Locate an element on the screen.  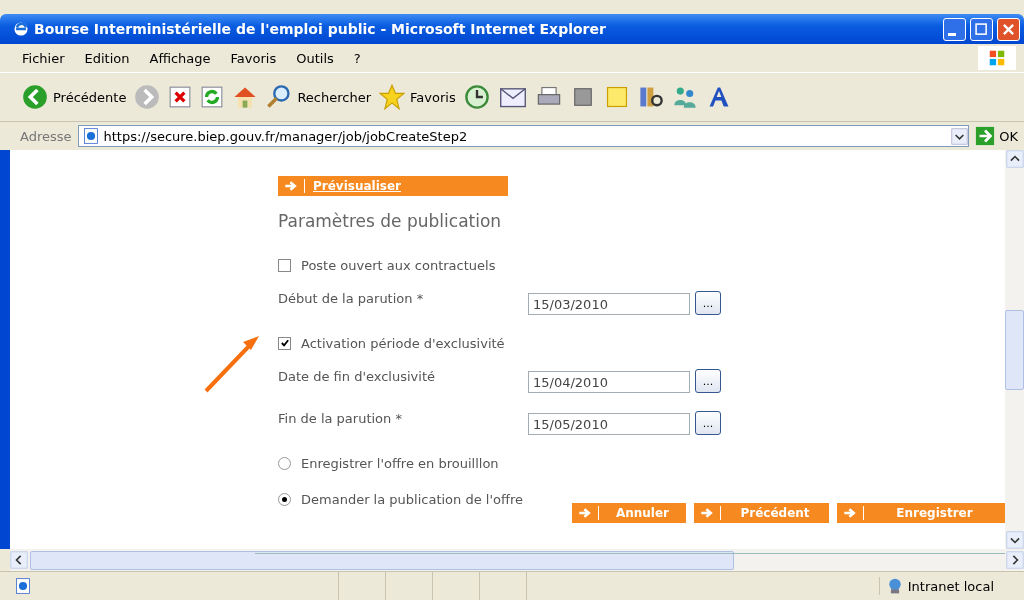
go-button: OK is located at coordinates (996, 136).